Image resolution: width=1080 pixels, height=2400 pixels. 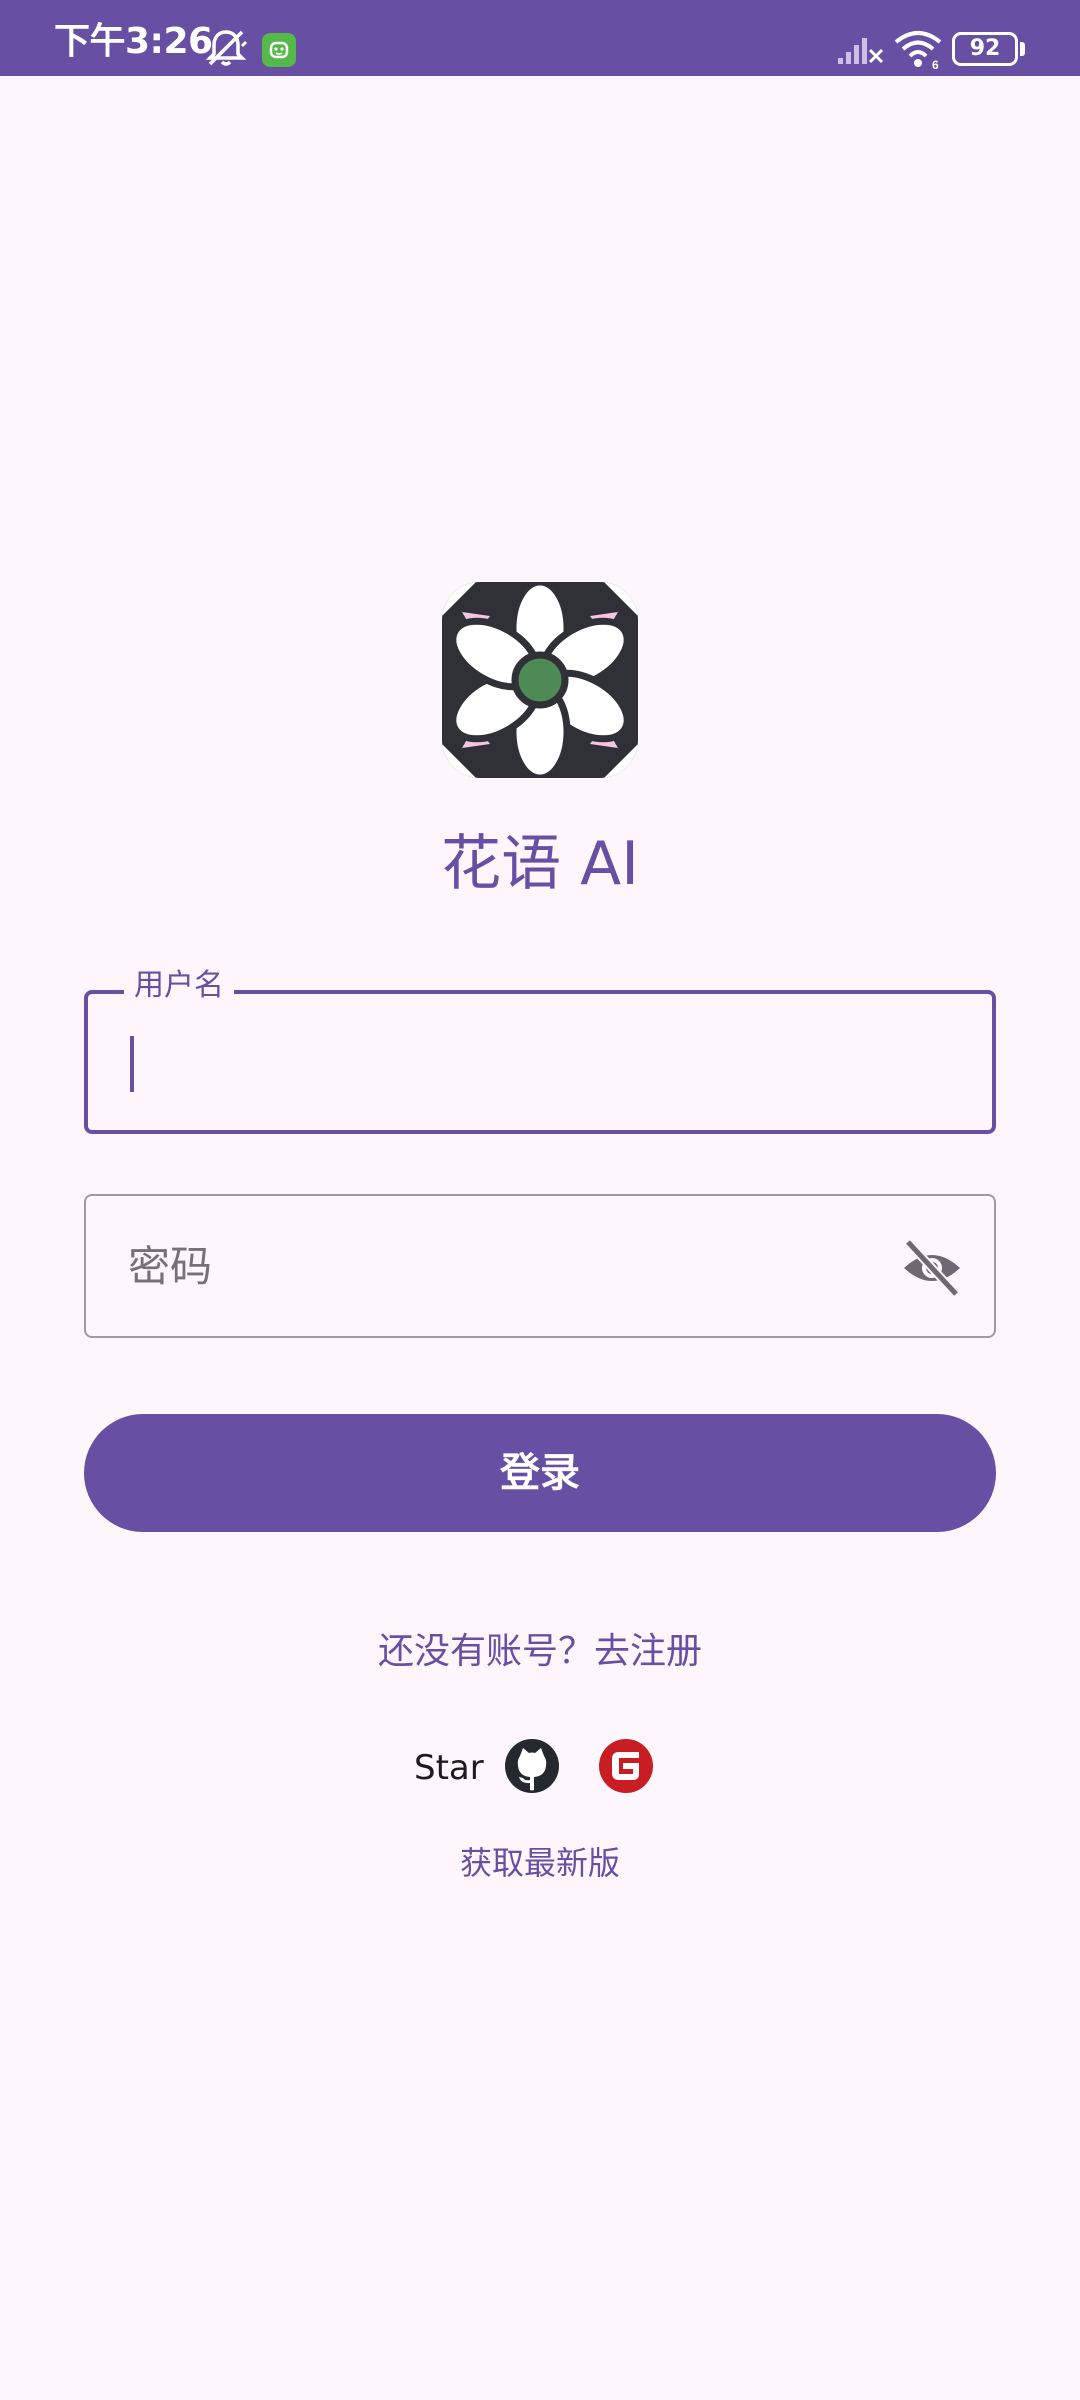 What do you see at coordinates (861, 51) in the screenshot?
I see `cellular-signal-icon` at bounding box center [861, 51].